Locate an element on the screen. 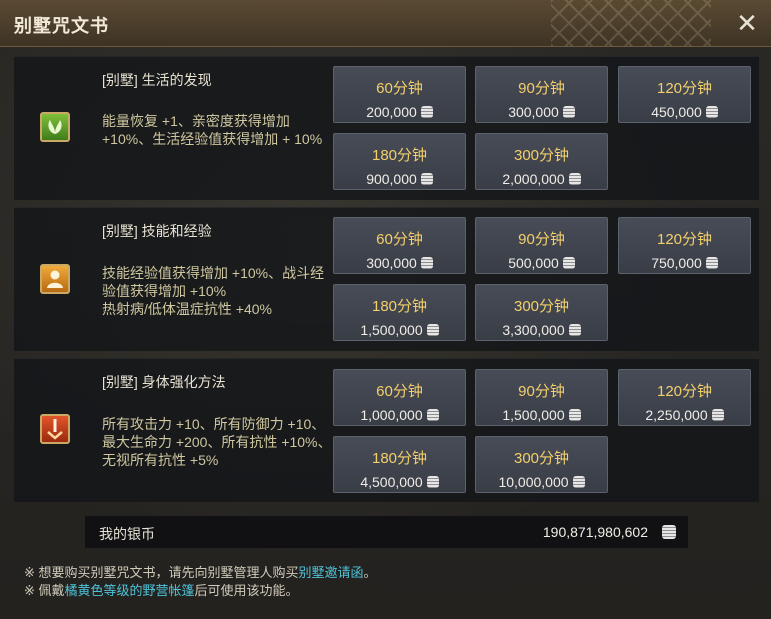  silver-balance-bar: 我的银币 190,871,980,602 is located at coordinates (386, 532).